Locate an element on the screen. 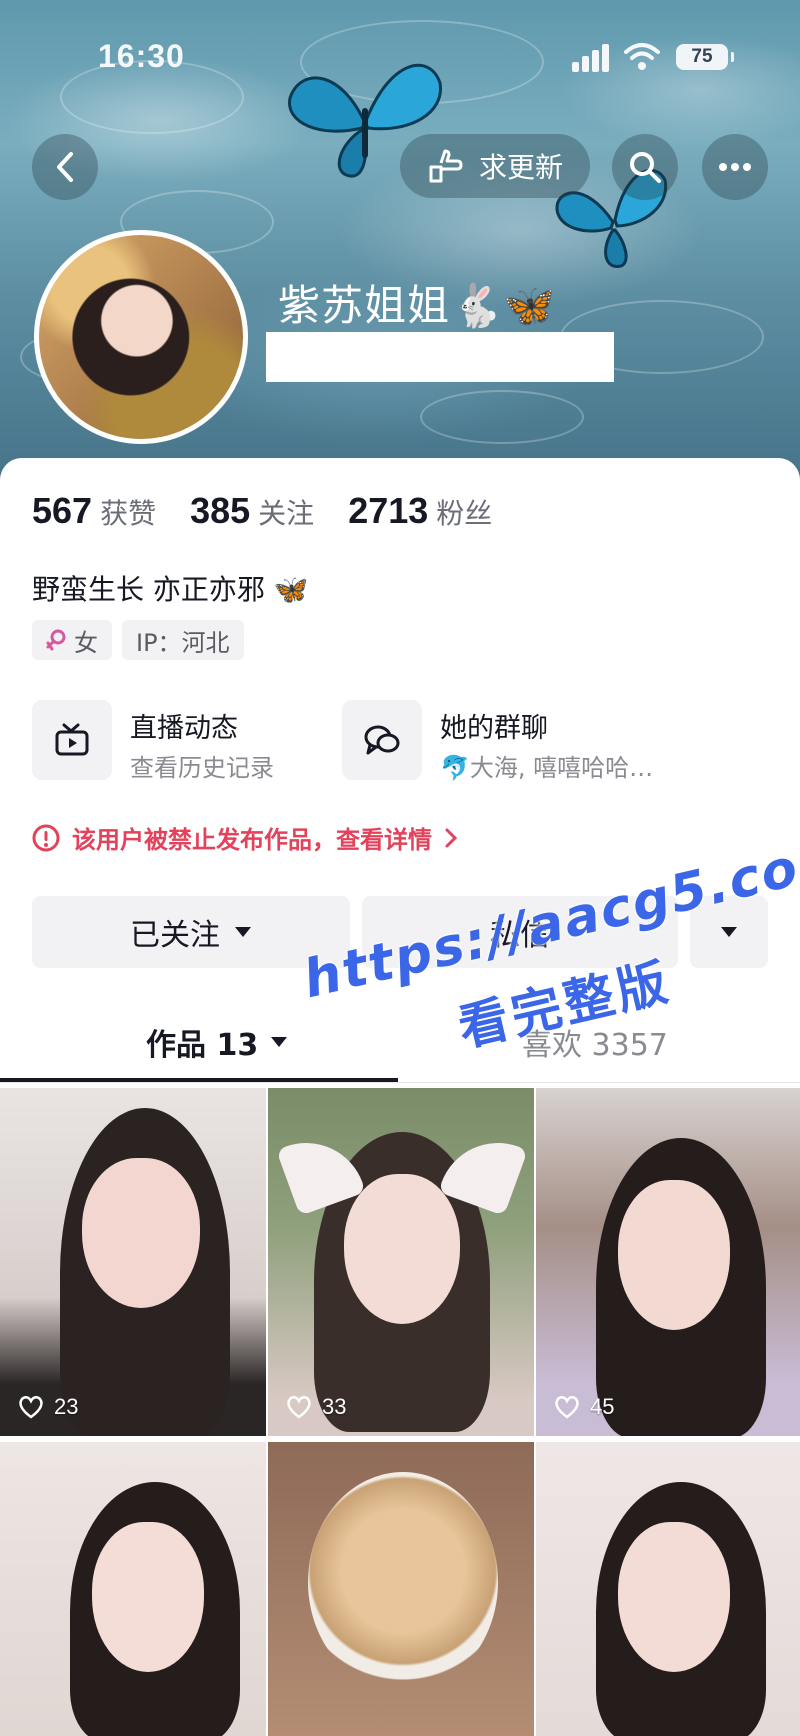  request-update-button: 求更新 is located at coordinates (495, 166).